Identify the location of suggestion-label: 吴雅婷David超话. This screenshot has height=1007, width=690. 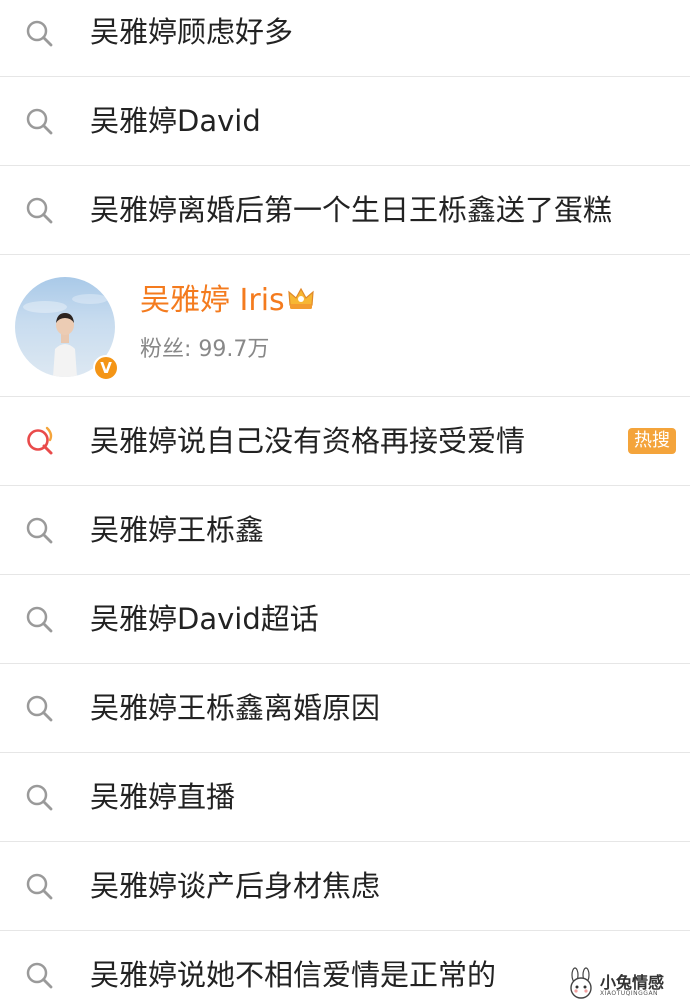
(204, 619).